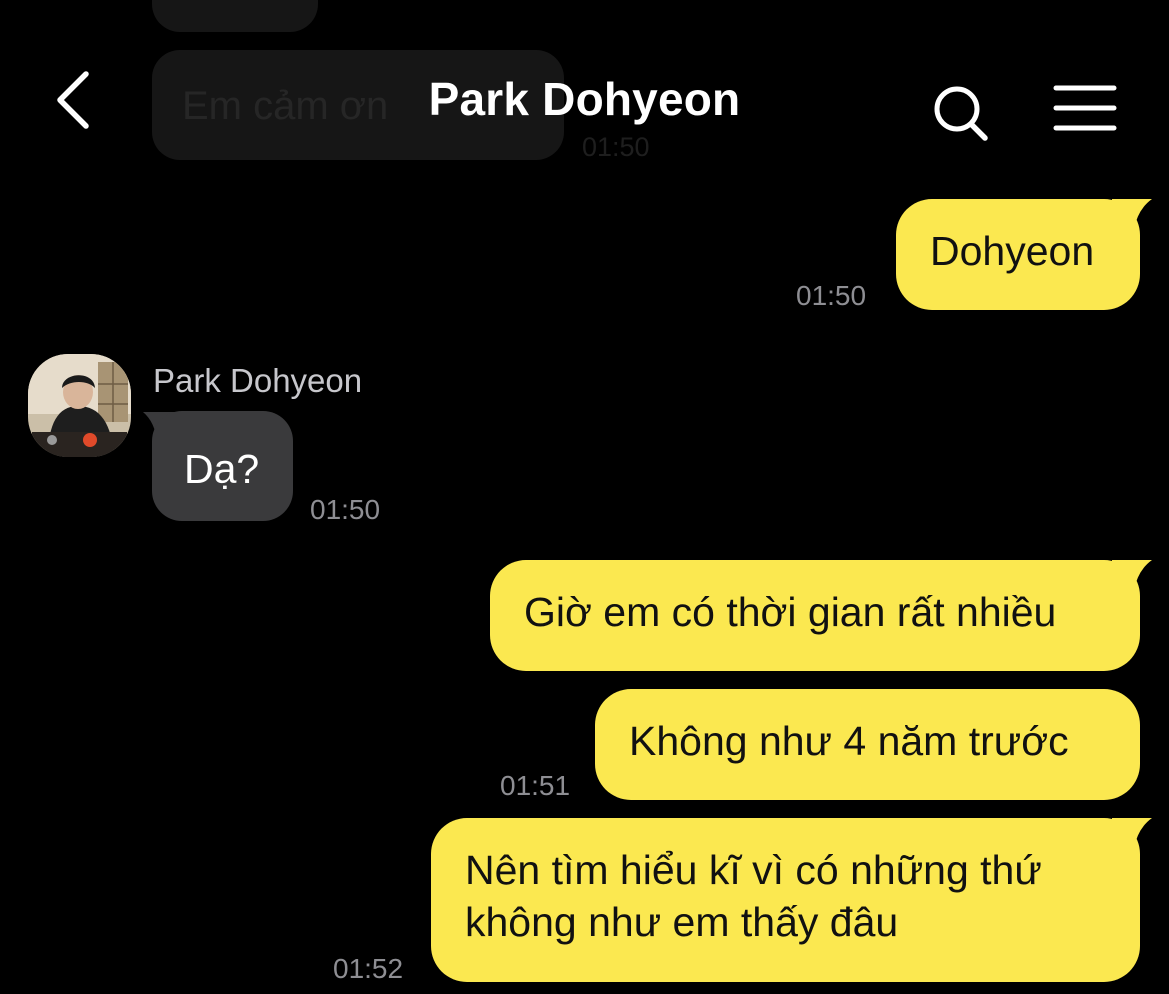 This screenshot has width=1169, height=994. I want to click on outgoing-message-bubble: Không như 4 năm trước, so click(867, 744).